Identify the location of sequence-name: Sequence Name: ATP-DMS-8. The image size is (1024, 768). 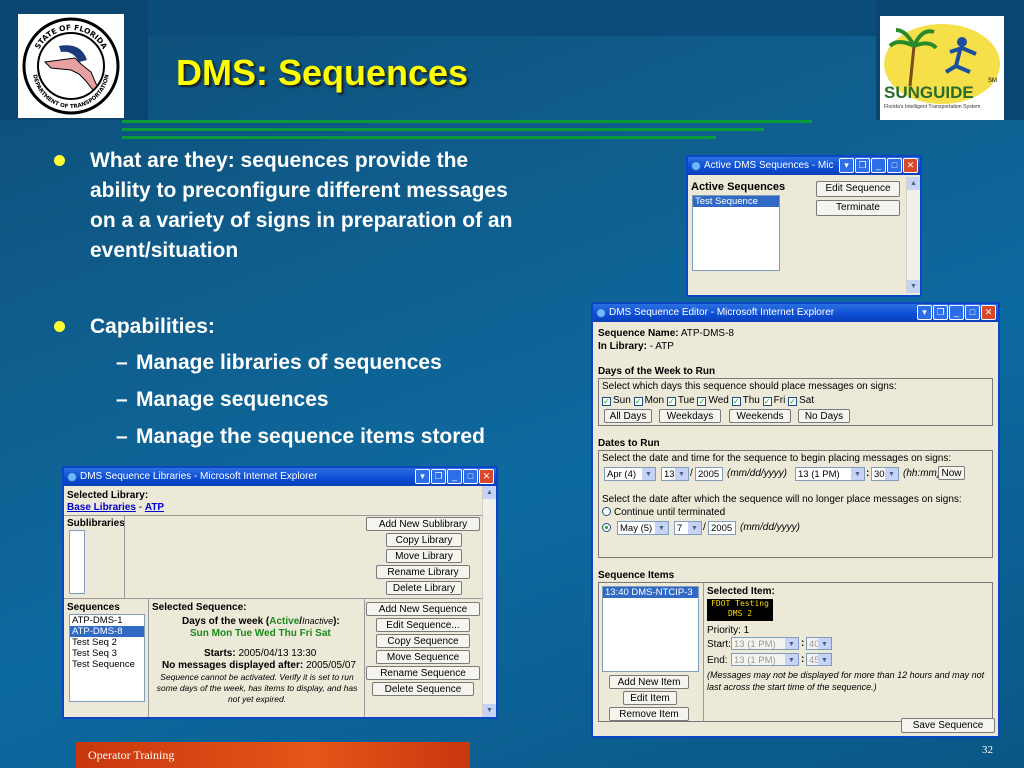
(666, 333).